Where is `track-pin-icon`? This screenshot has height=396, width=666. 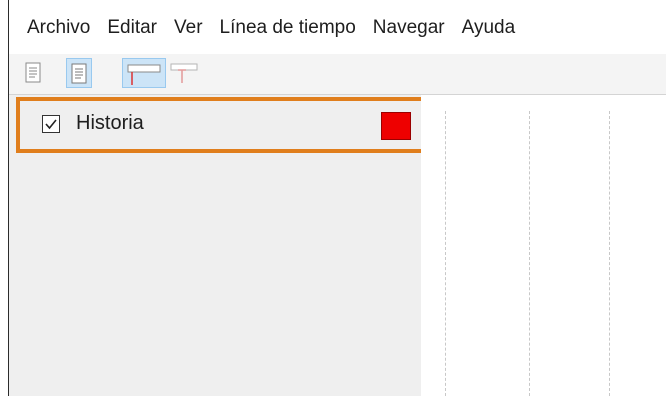 track-pin-icon is located at coordinates (184, 73).